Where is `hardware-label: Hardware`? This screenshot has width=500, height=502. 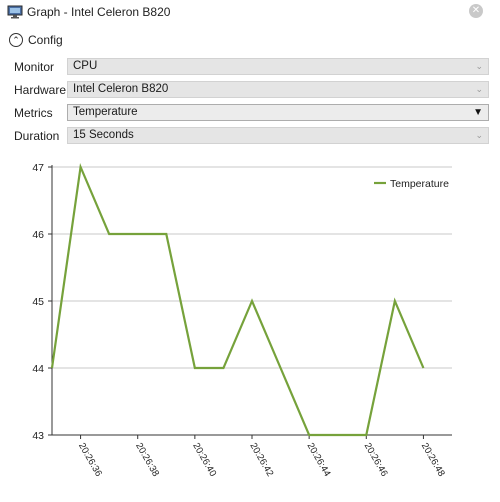
hardware-label: Hardware is located at coordinates (40, 90).